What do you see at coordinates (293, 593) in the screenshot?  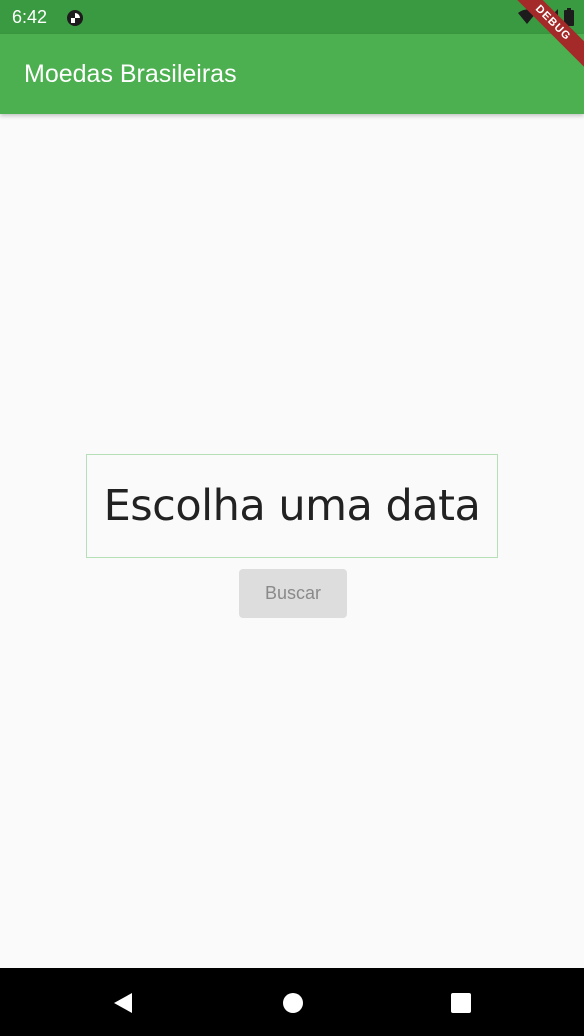 I see `search-button: Buscar` at bounding box center [293, 593].